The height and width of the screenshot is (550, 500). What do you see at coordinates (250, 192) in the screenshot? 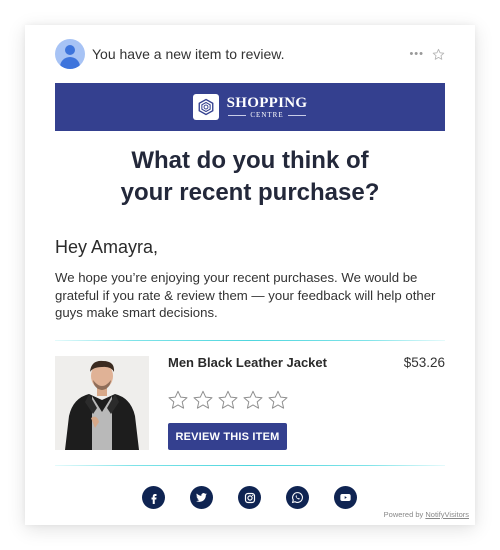
I see `title-line-2: your recent purchase?` at bounding box center [250, 192].